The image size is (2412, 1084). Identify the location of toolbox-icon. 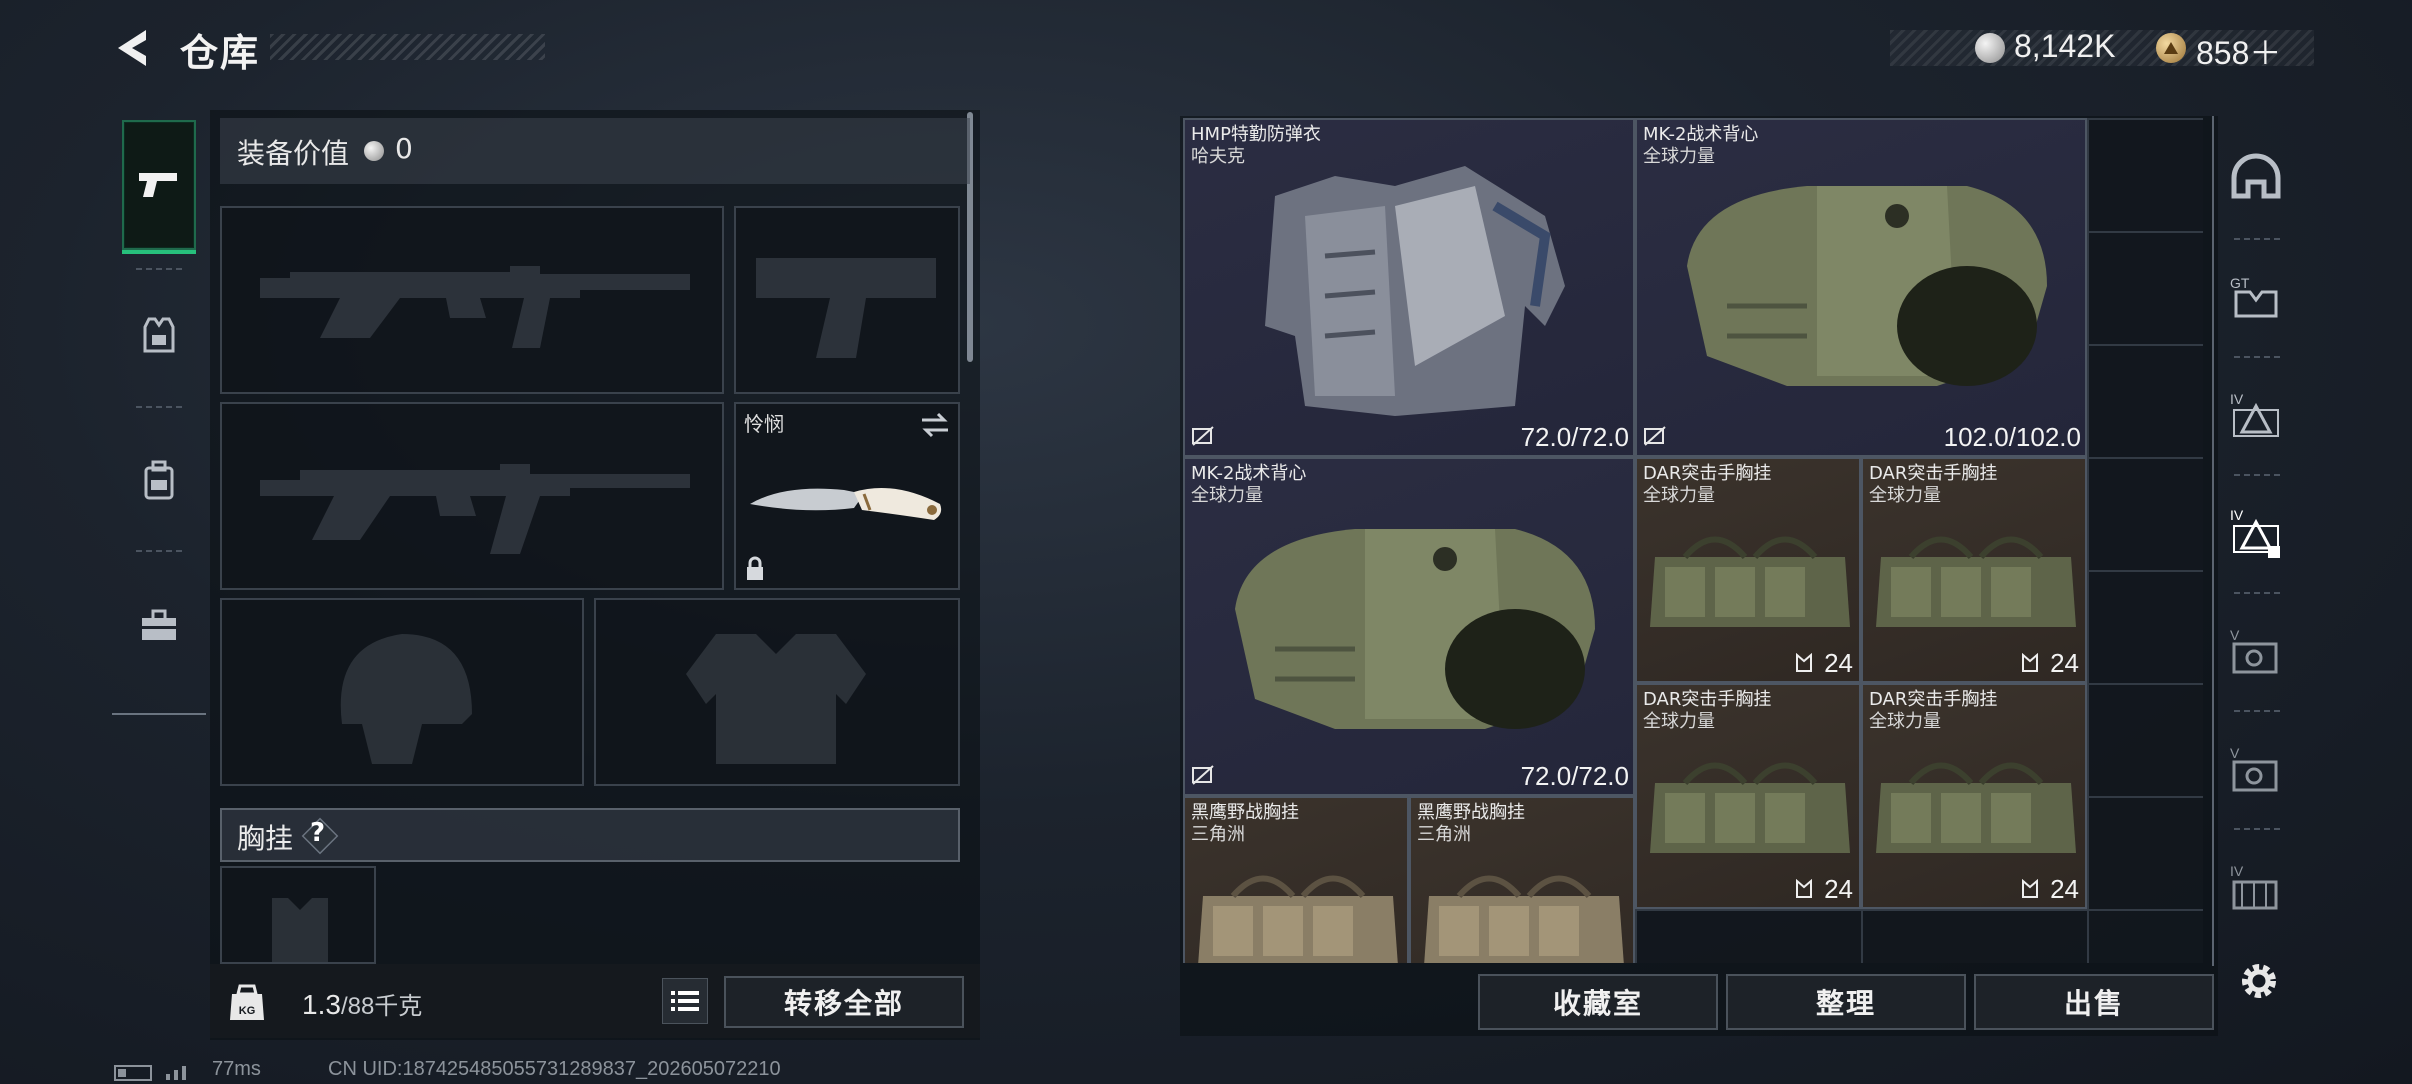
(159, 624).